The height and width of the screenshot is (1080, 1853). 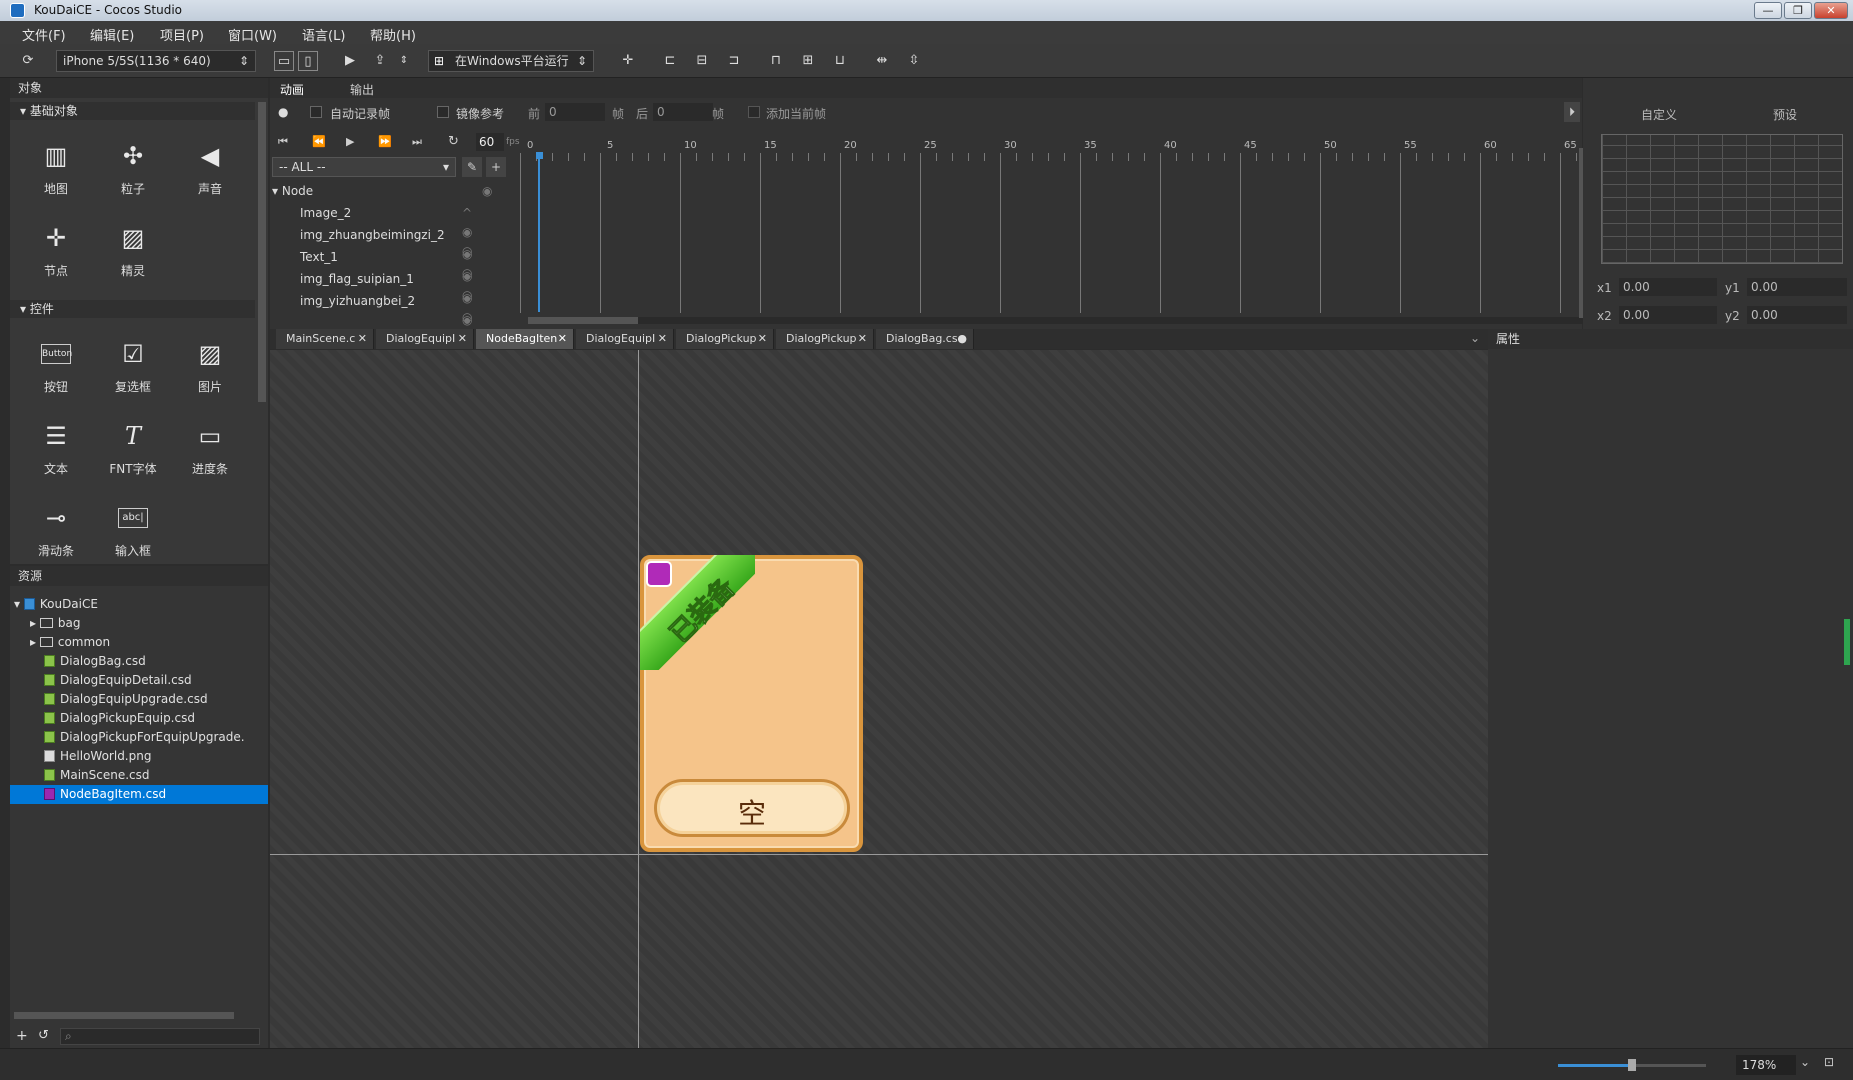 I want to click on zoom-dropdown-icon: ⌄, so click(x=1805, y=1062).